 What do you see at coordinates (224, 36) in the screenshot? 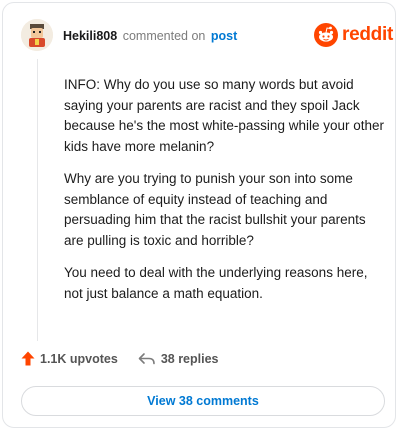
I see `post-link: post` at bounding box center [224, 36].